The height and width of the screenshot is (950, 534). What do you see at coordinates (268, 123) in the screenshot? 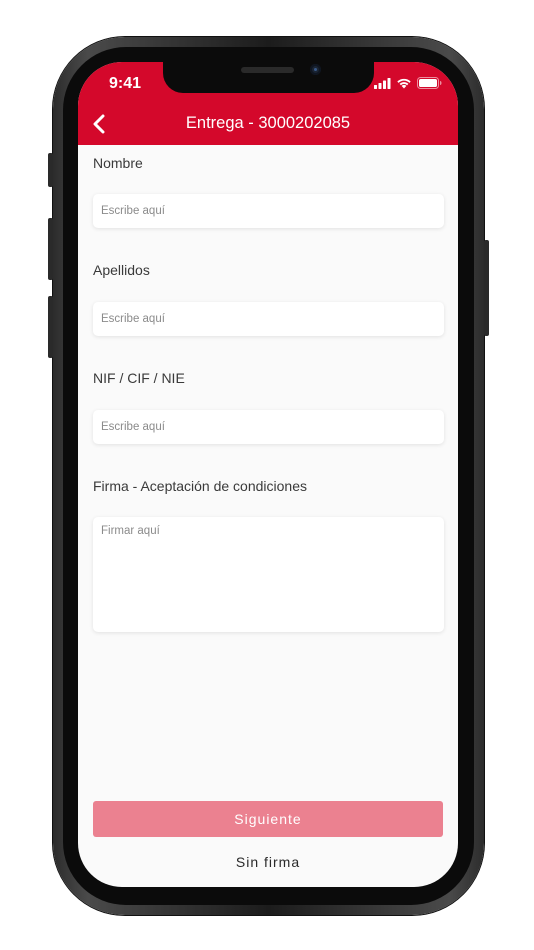
I see `page-title: Entrega - 3000202085` at bounding box center [268, 123].